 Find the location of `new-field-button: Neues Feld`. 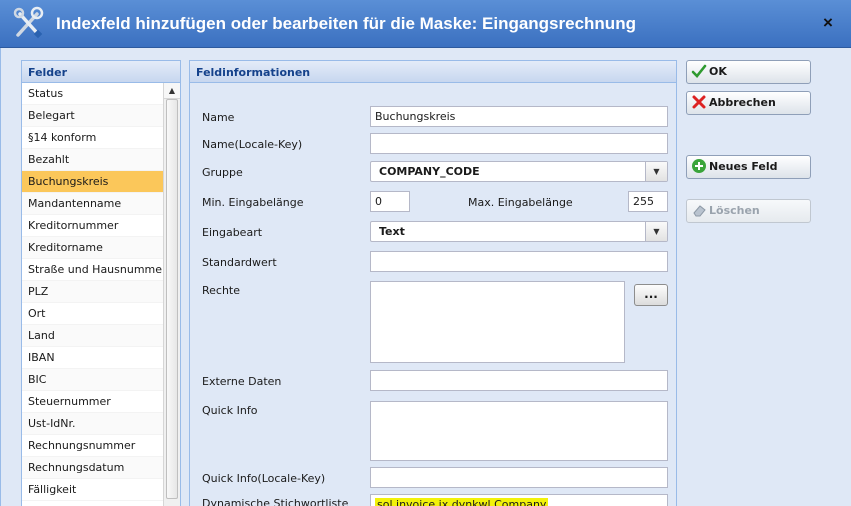

new-field-button: Neues Feld is located at coordinates (748, 167).